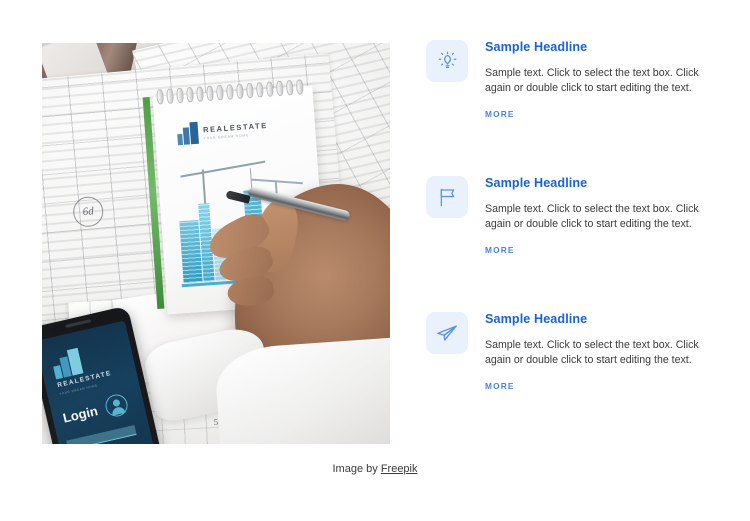  What do you see at coordinates (236, 129) in the screenshot?
I see `notepad-logo-text: REALESTATE YOUR DREAM HOME` at bounding box center [236, 129].